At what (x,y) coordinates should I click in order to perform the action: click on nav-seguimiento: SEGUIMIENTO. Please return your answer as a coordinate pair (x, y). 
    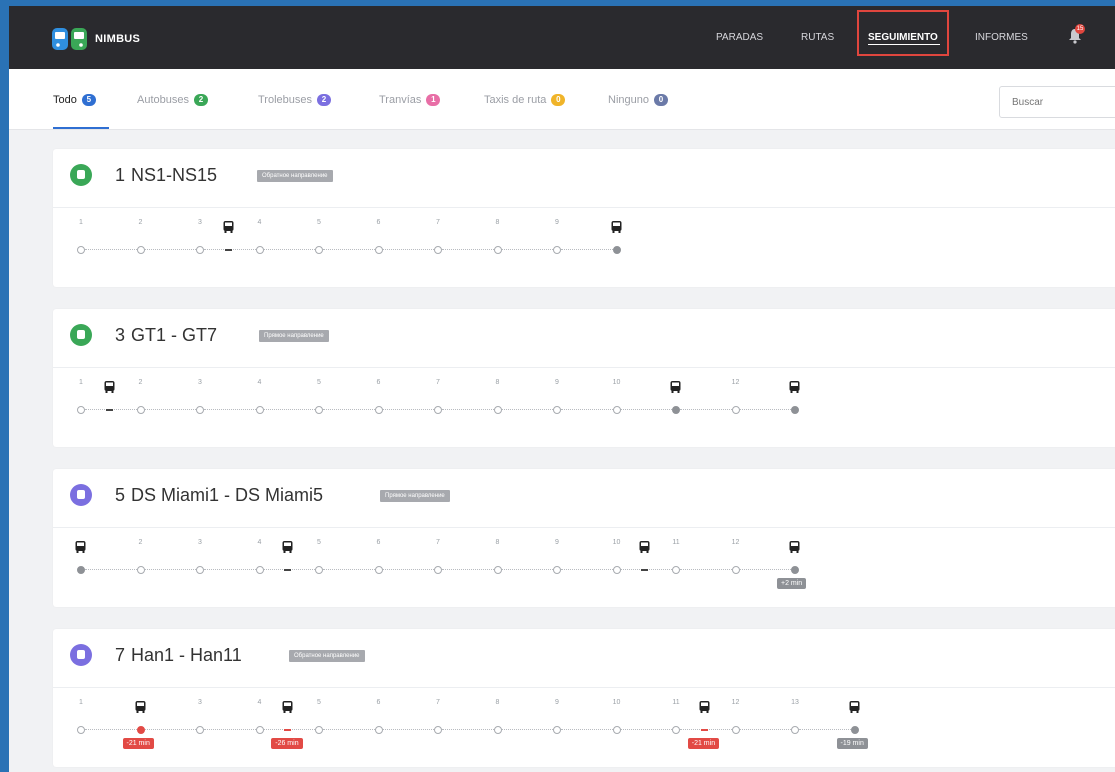
    Looking at the image, I should click on (903, 37).